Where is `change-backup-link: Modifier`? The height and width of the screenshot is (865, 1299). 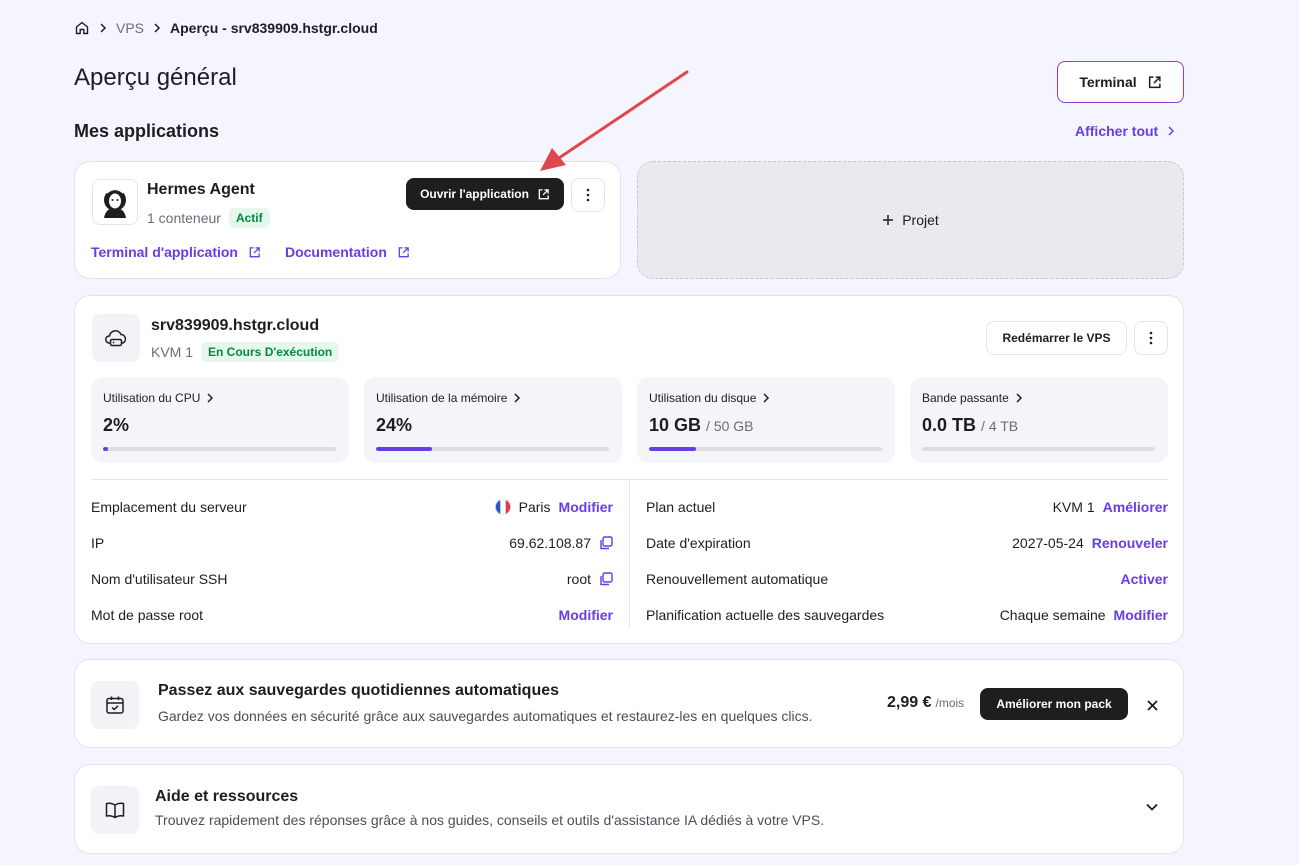 change-backup-link: Modifier is located at coordinates (1141, 615).